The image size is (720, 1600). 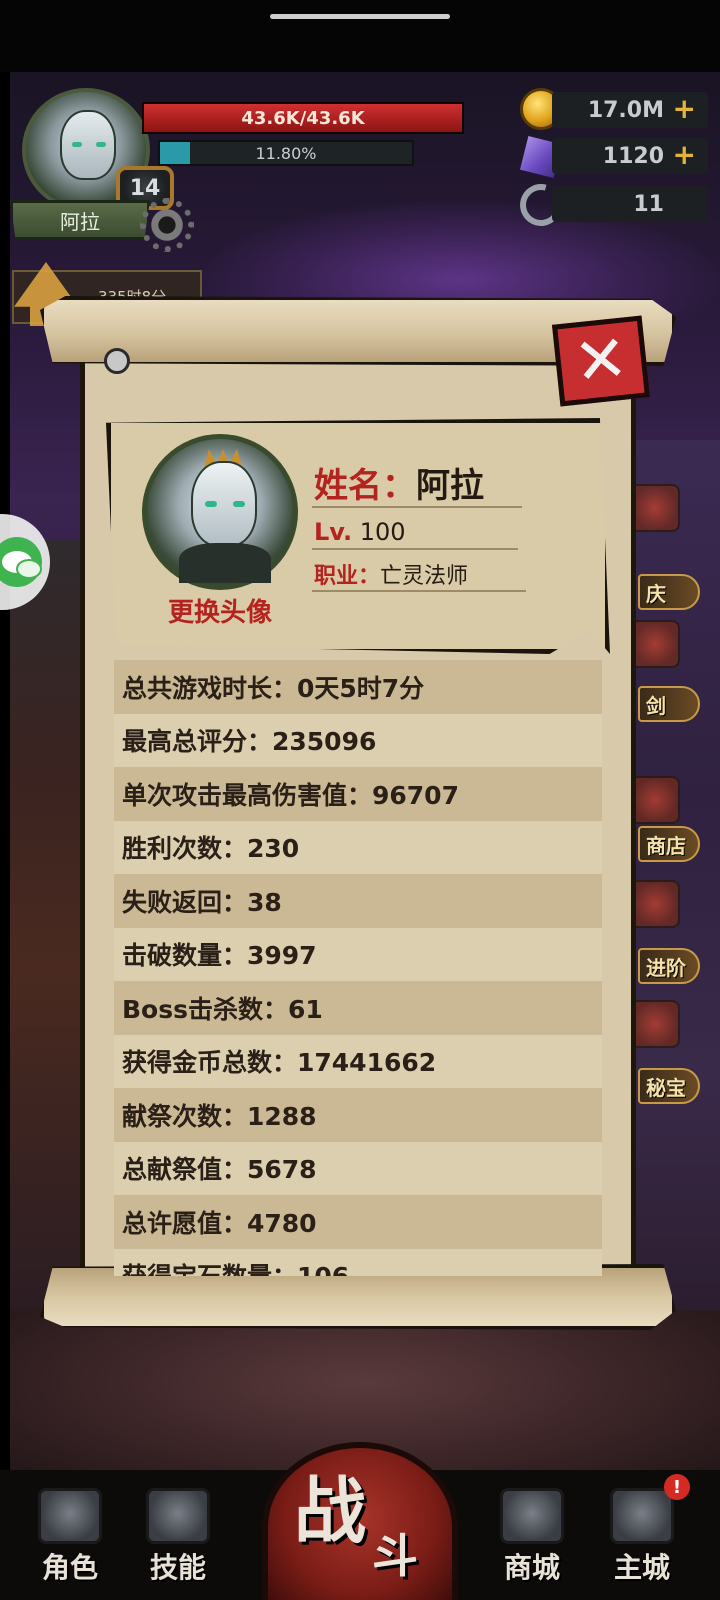 I want to click on gem-amount: 1120, so click(x=633, y=156).